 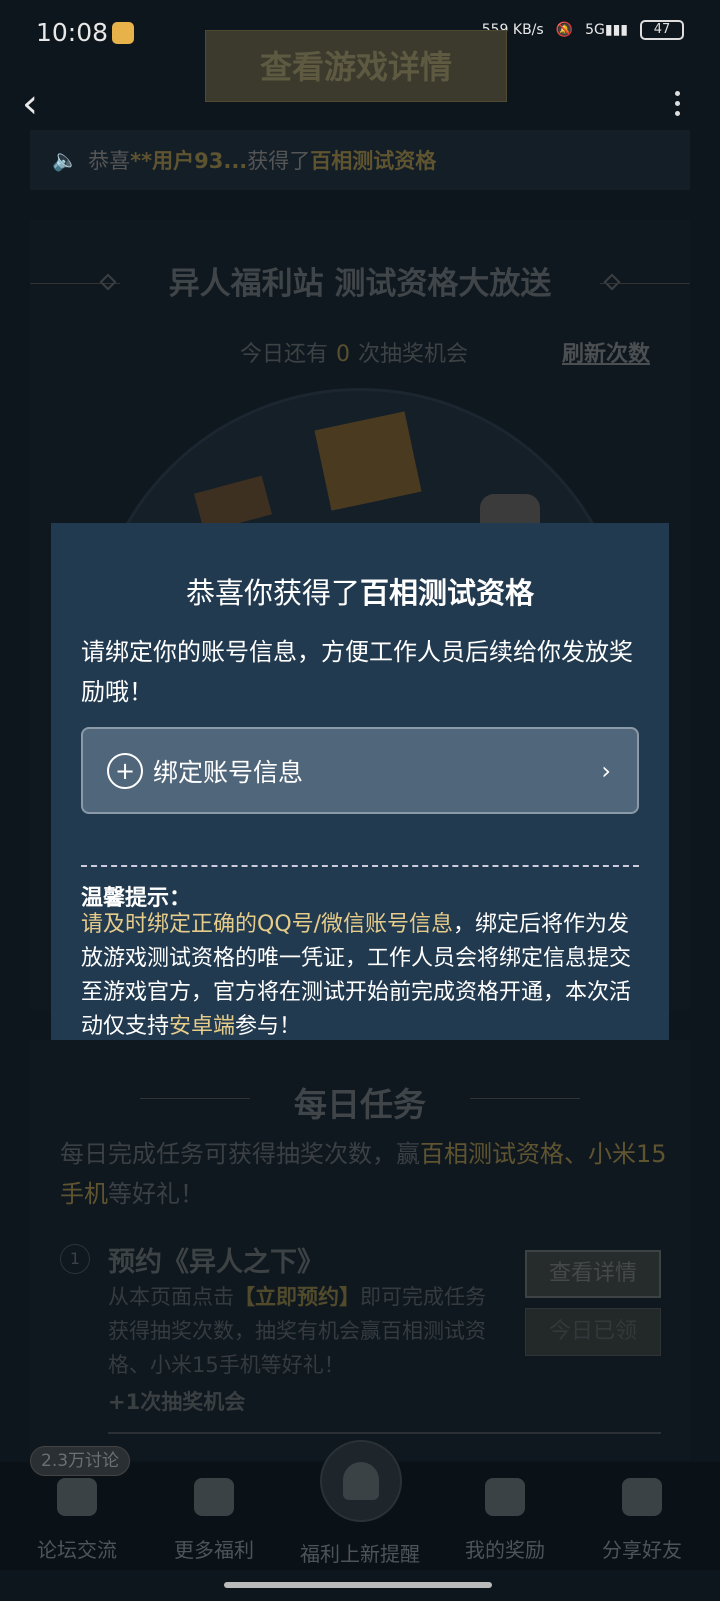 I want to click on chat-icon, so click(x=77, y=1497).